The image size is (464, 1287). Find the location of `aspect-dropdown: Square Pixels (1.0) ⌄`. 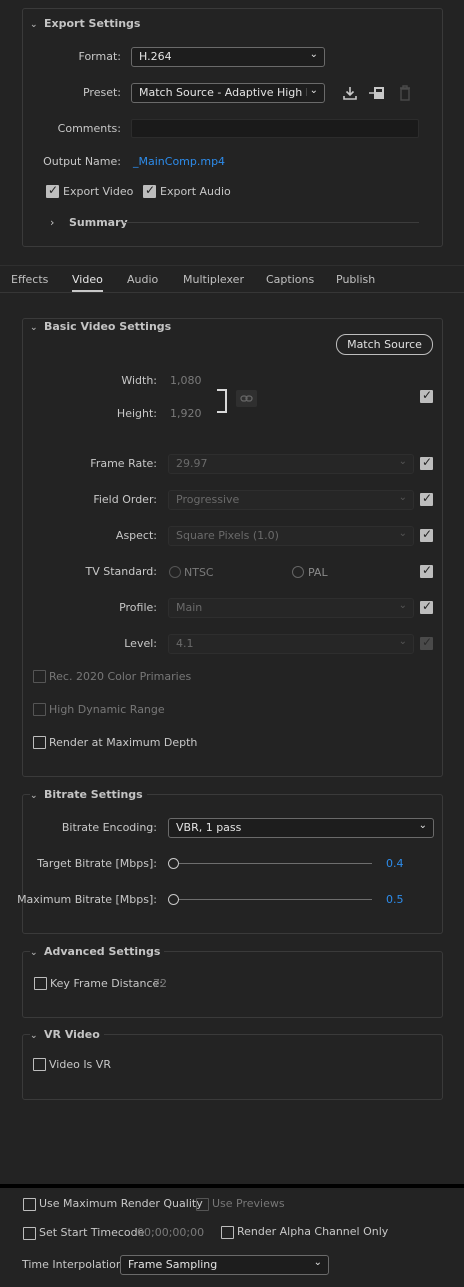

aspect-dropdown: Square Pixels (1.0) ⌄ is located at coordinates (291, 536).